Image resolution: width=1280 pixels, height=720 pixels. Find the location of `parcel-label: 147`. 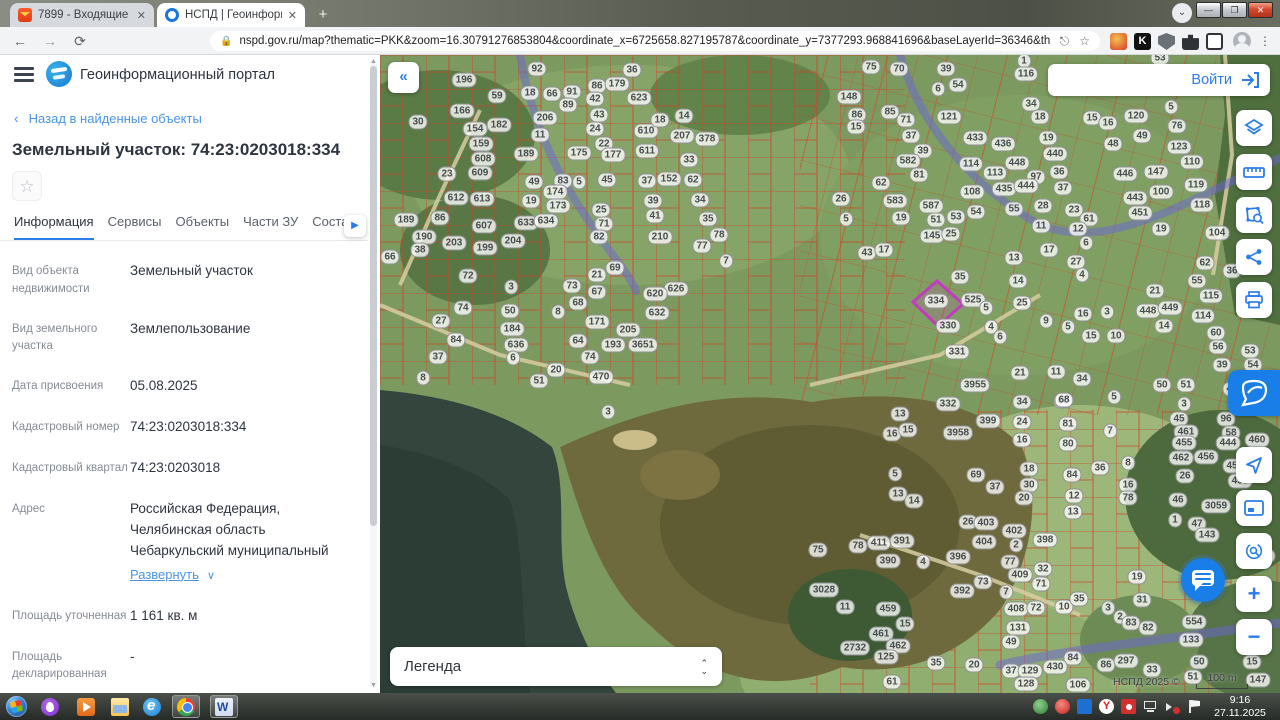

parcel-label: 147 is located at coordinates (1156, 172).